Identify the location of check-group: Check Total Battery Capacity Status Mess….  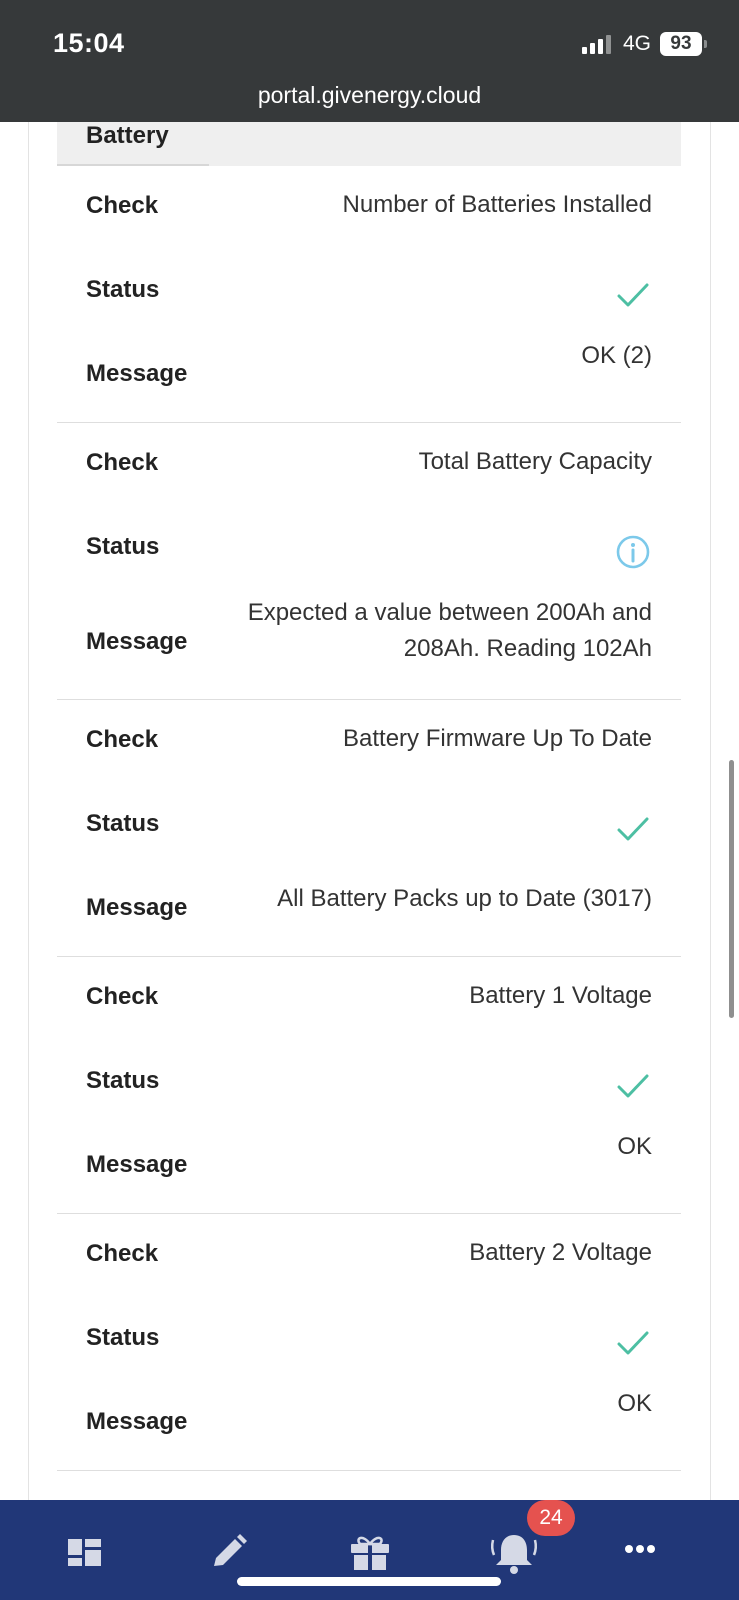
(369, 561).